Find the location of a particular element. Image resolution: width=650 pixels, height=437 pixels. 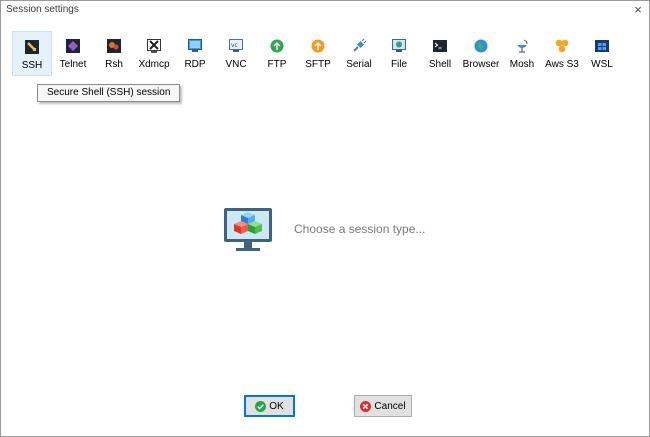

ssh-icon is located at coordinates (32, 47).